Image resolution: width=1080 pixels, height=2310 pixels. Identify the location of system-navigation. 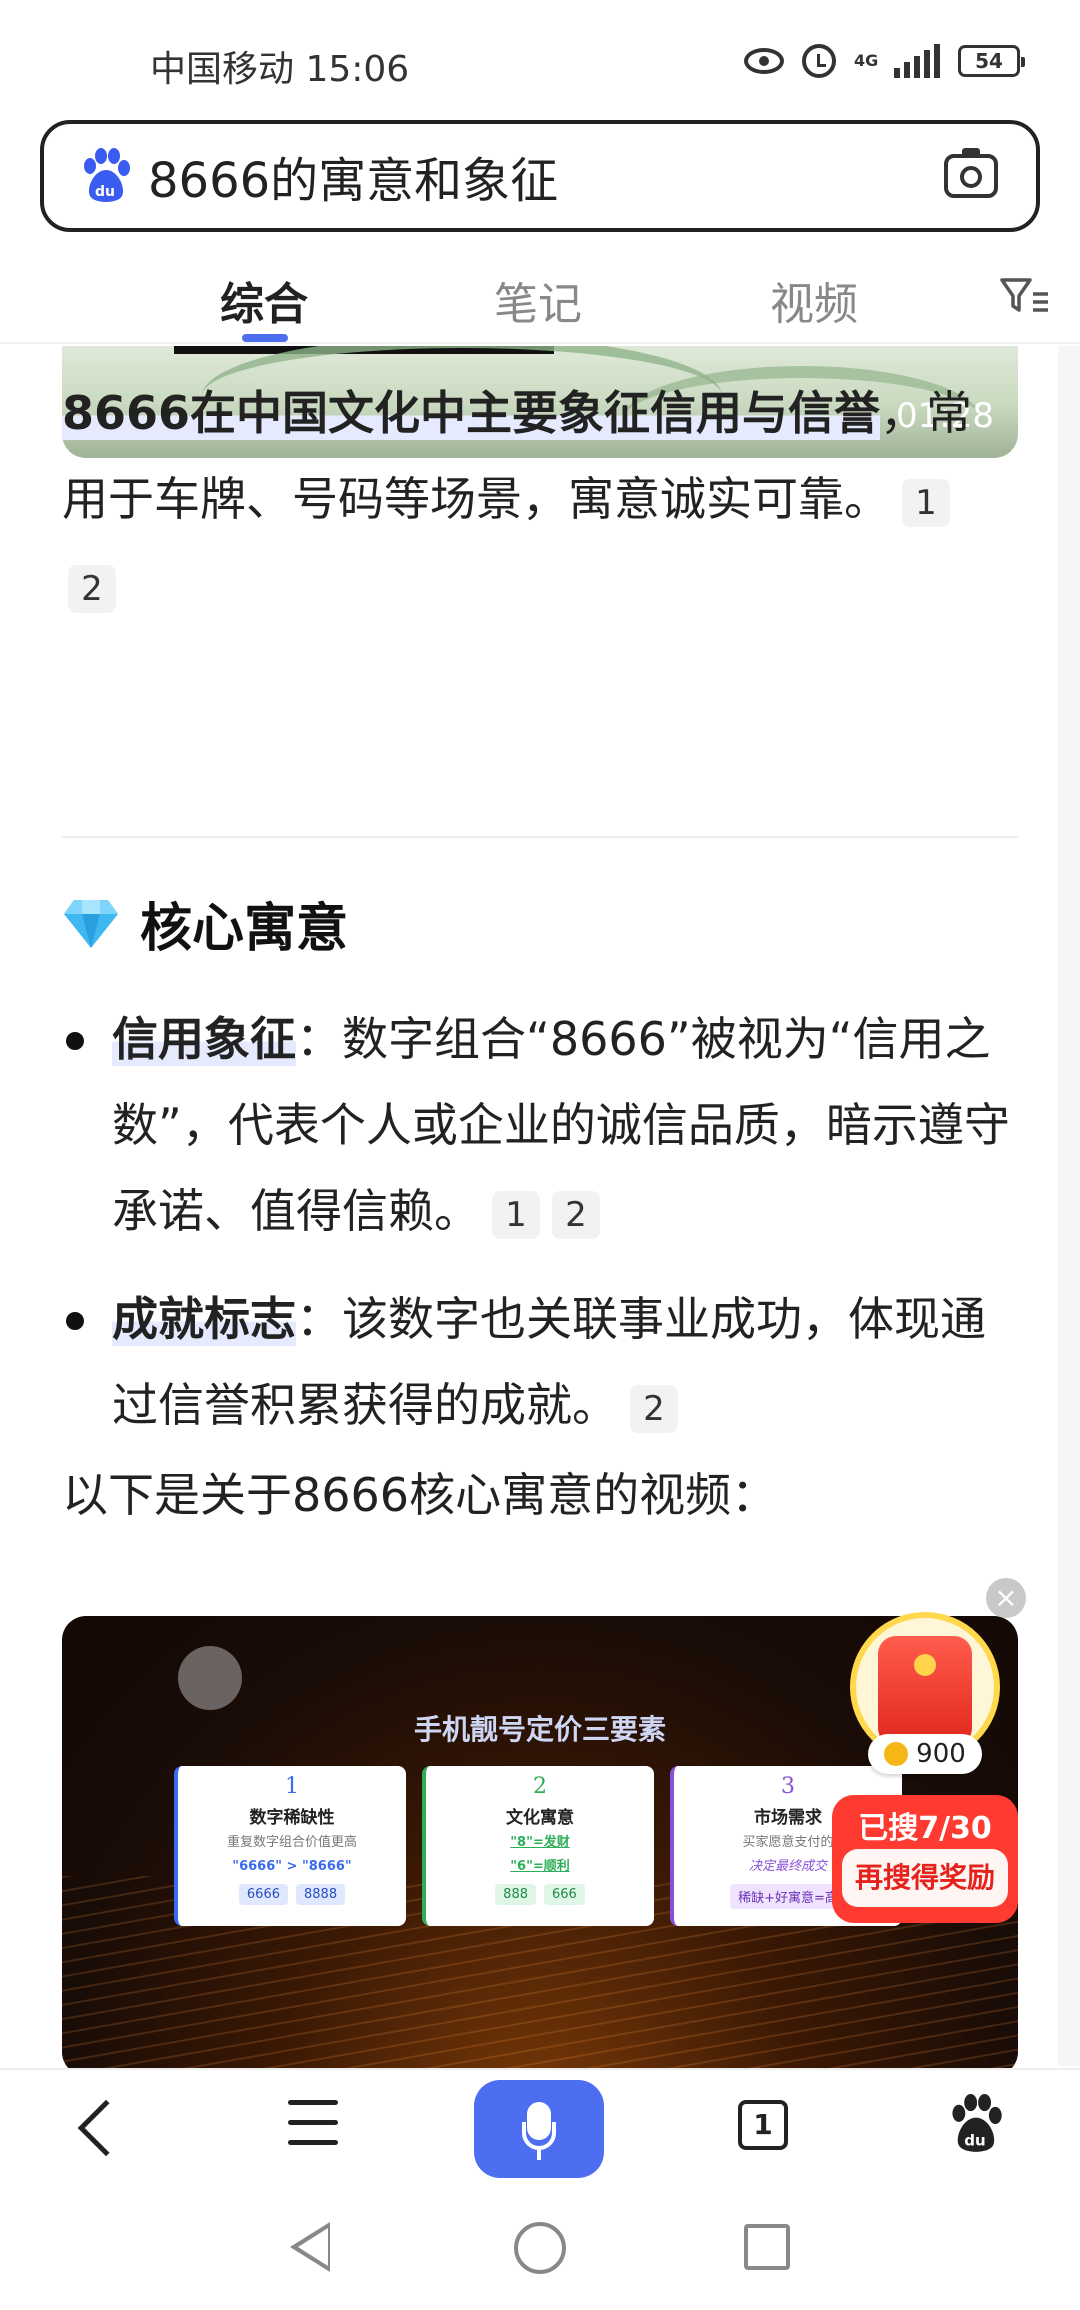
(540, 2251).